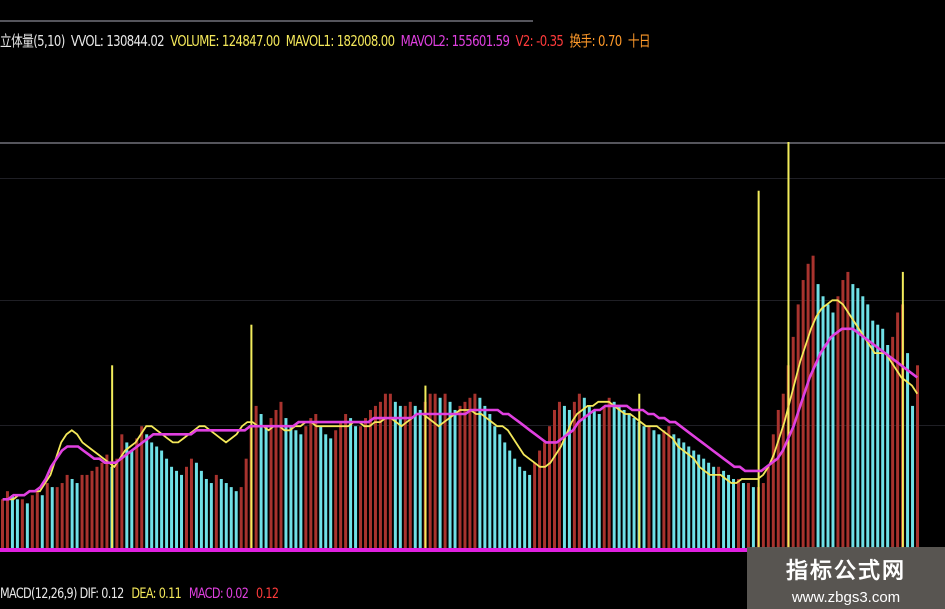  I want to click on macd-extra-value: 0.12, so click(267, 594).